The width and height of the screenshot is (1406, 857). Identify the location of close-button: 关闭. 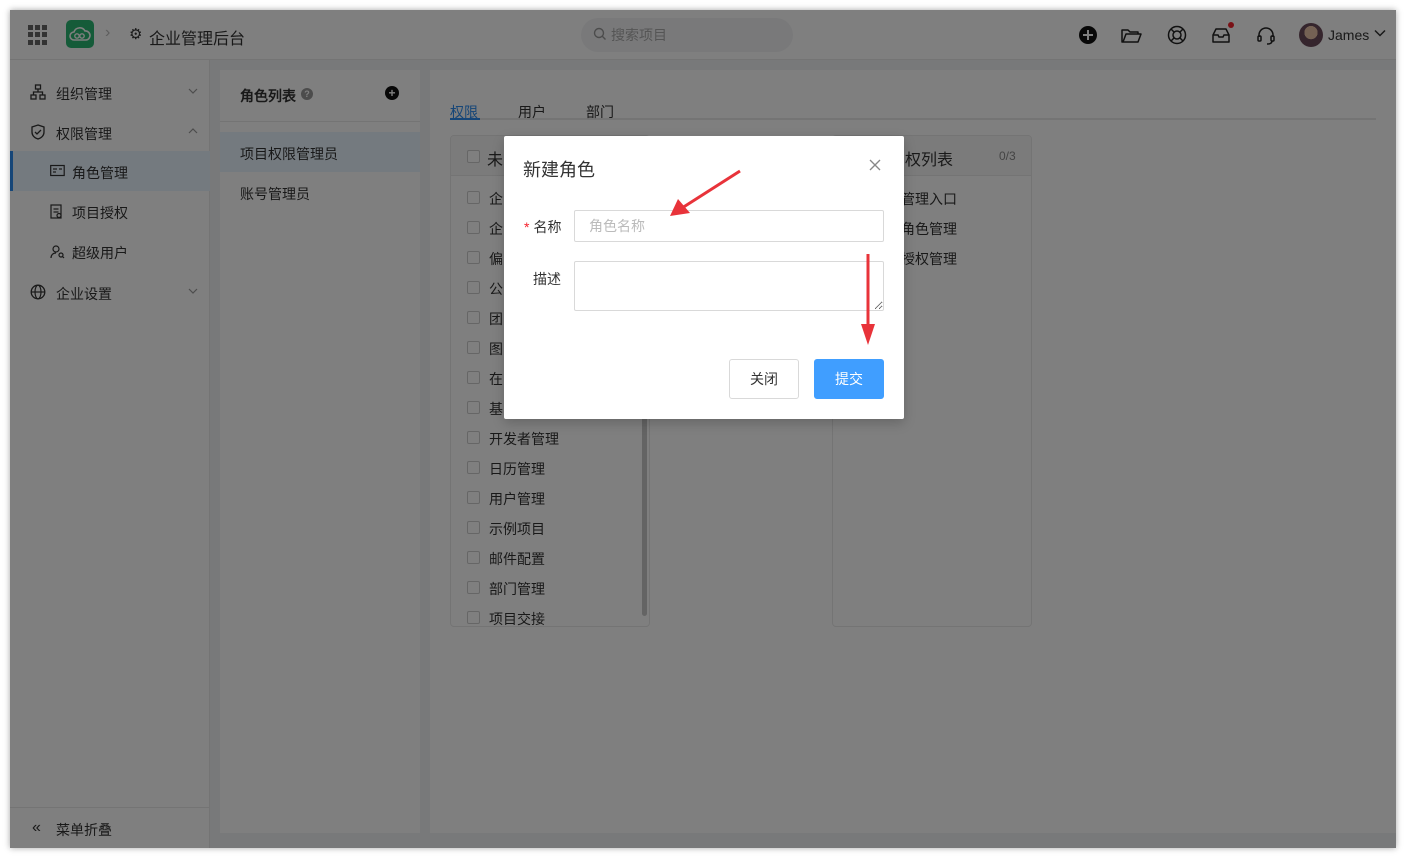
(764, 379).